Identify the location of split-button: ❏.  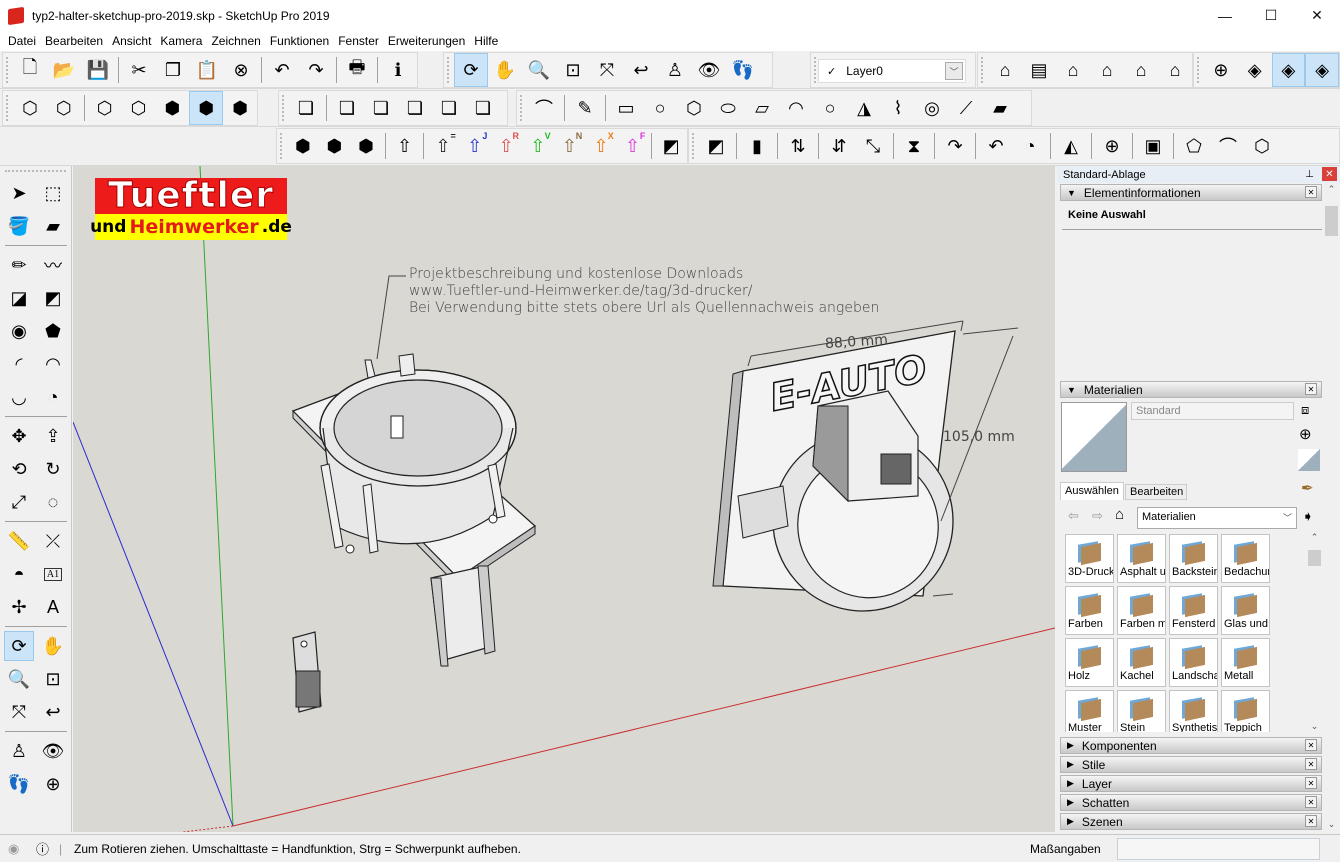
(483, 108).